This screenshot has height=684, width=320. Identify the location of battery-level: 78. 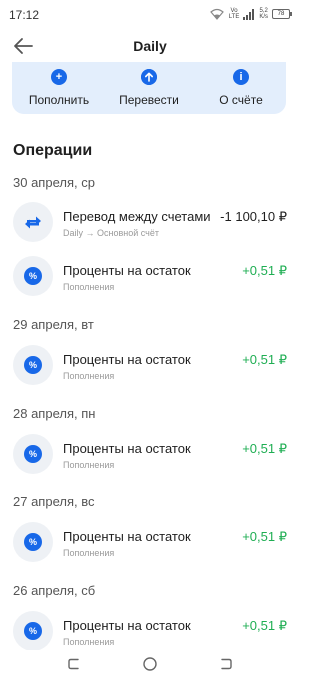
(281, 14).